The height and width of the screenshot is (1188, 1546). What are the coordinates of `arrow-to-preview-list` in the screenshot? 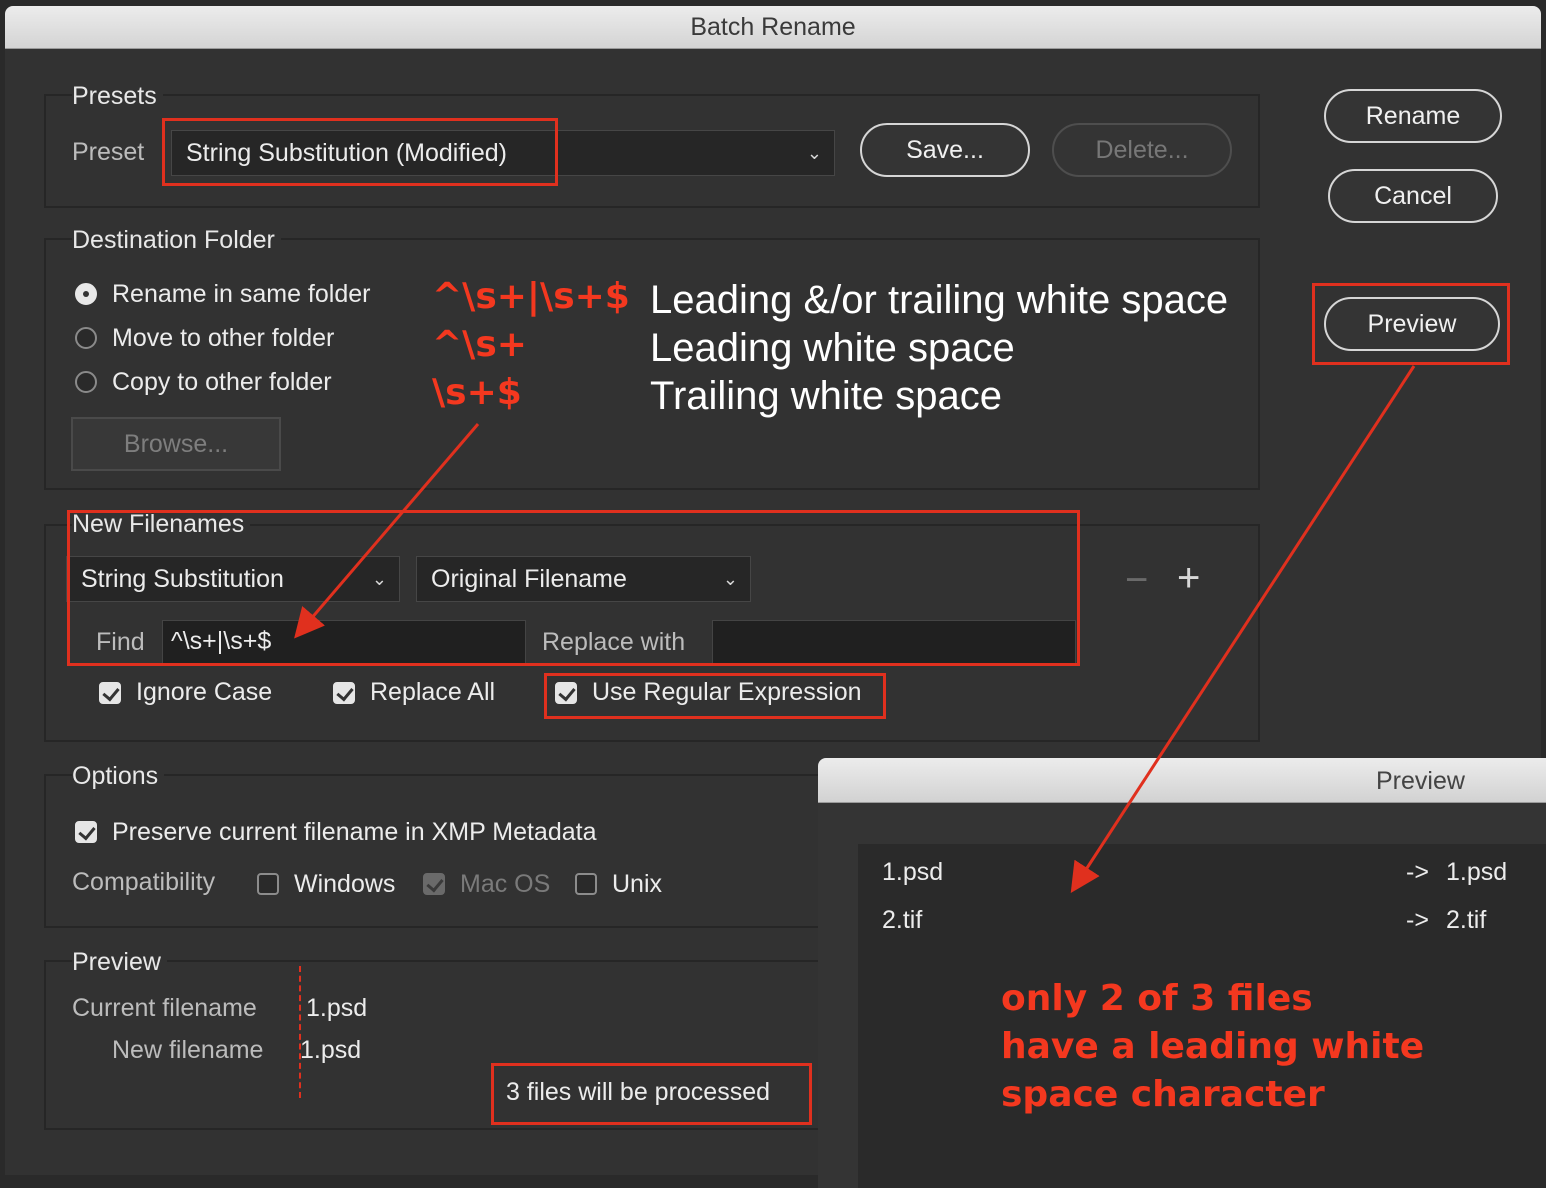 It's located at (1243, 629).